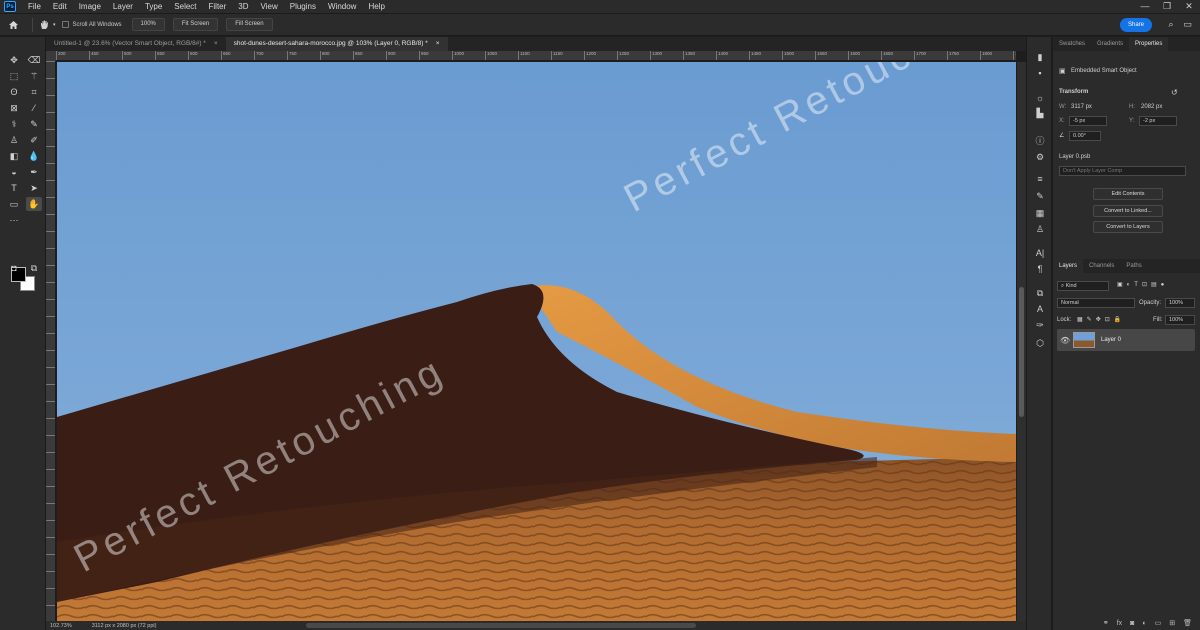 This screenshot has height=630, width=1200. Describe the element at coordinates (34, 124) in the screenshot. I see `brush-tool-icon: ✎` at that location.